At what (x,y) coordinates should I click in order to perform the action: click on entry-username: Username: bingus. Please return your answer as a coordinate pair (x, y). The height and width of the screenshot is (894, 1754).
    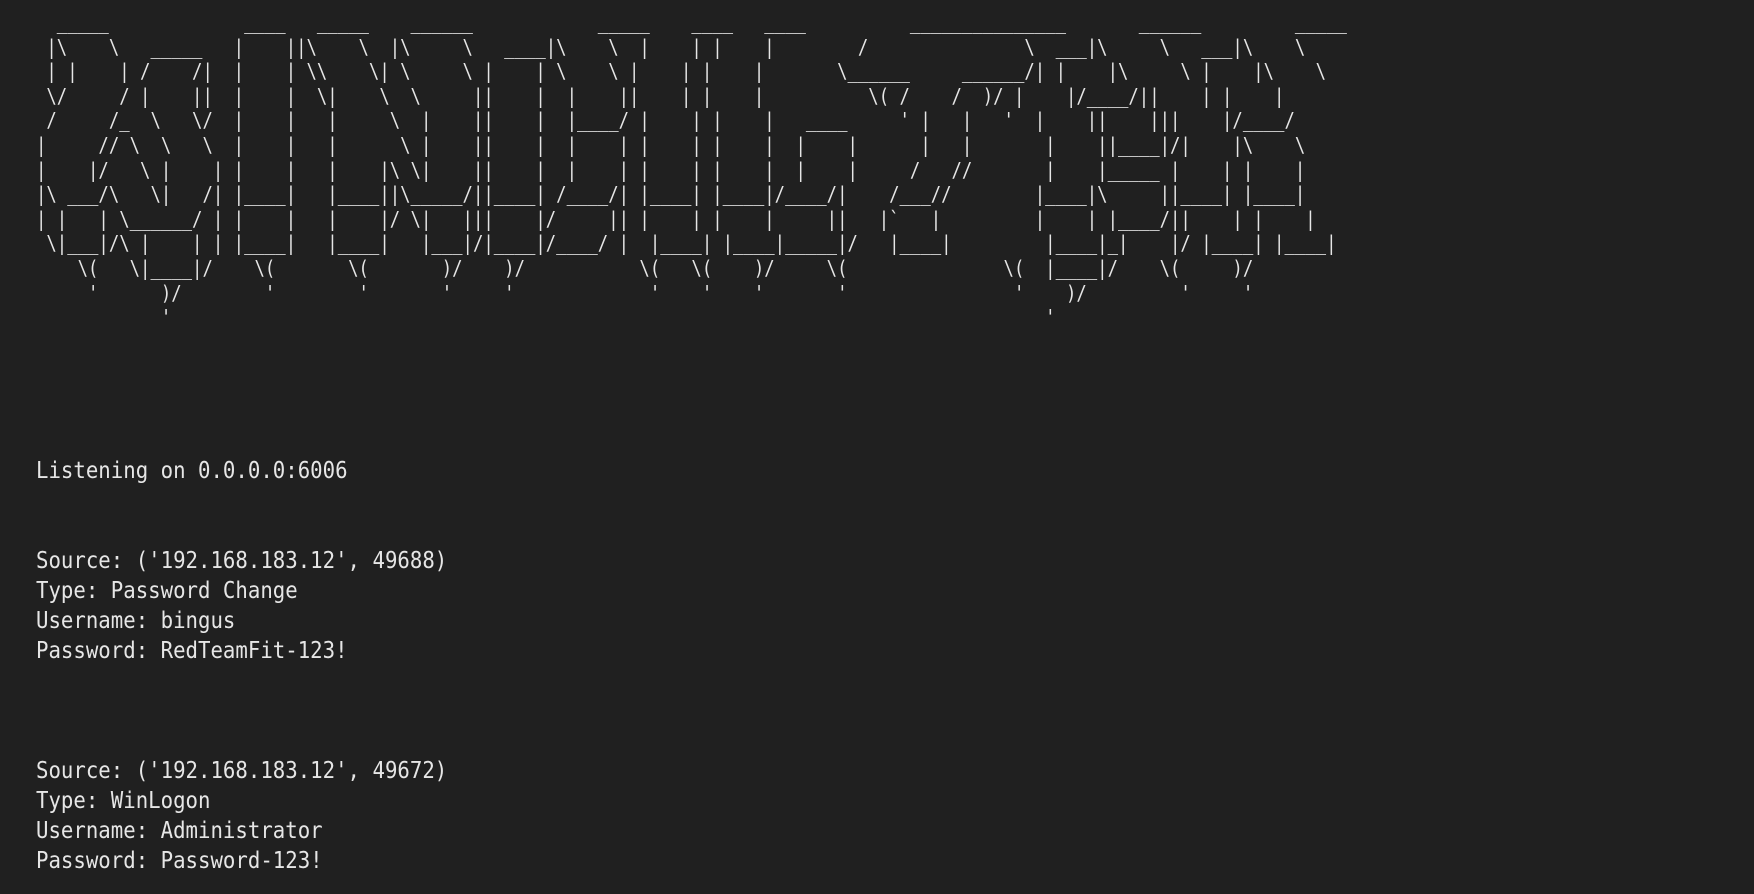
    Looking at the image, I should click on (136, 621).